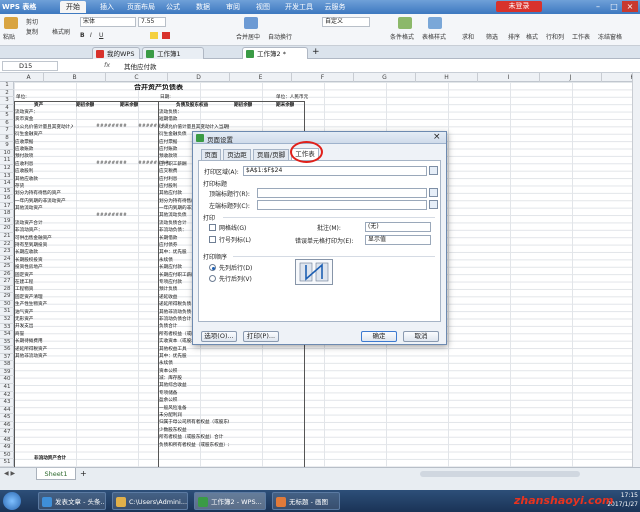 This screenshot has width=640, height=512. Describe the element at coordinates (107, 7) in the screenshot. I see `tab-insert: 插入` at that location.